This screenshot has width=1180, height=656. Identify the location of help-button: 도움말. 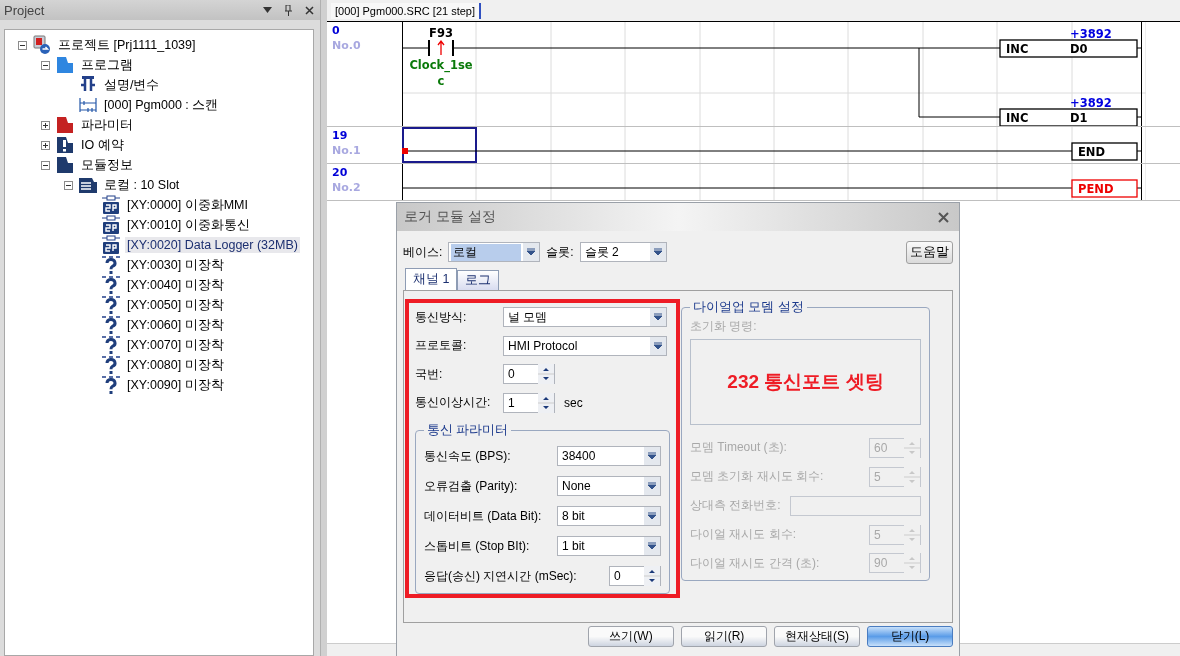
(929, 252).